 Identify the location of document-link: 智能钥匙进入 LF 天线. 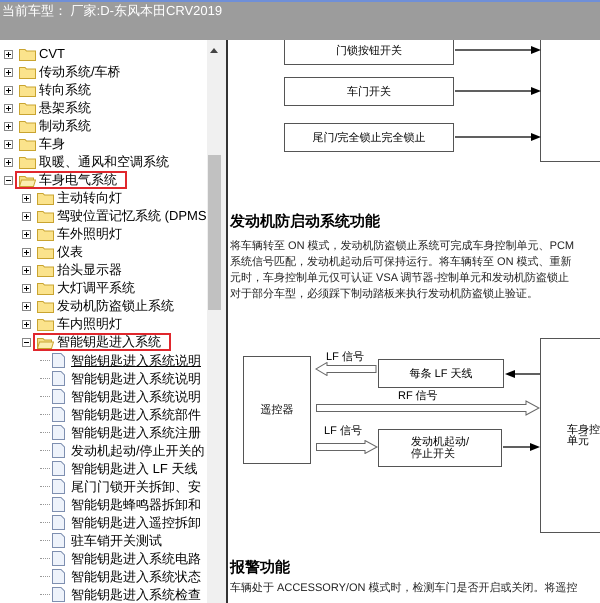
(134, 468).